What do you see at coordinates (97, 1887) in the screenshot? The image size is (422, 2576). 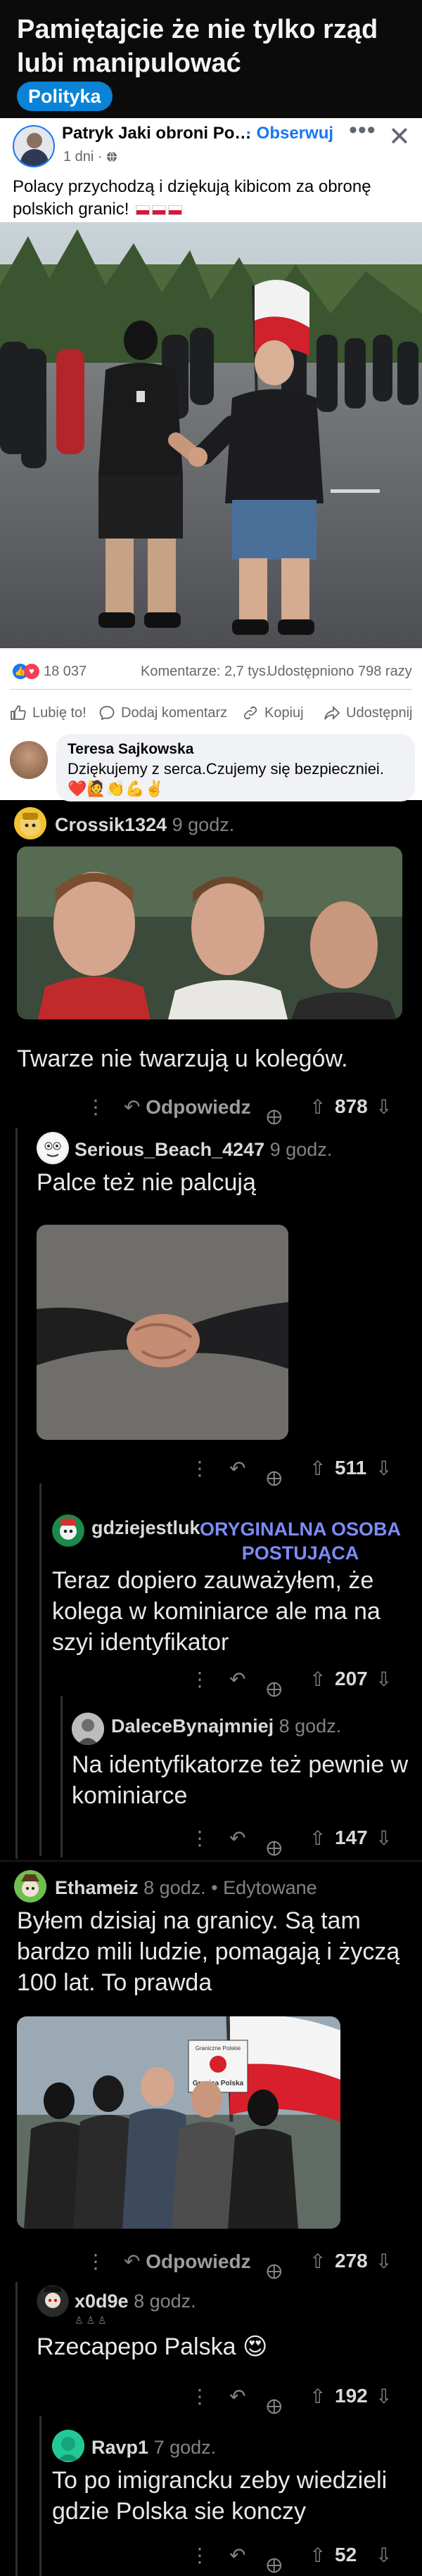 I see `username: Ethameiz` at bounding box center [97, 1887].